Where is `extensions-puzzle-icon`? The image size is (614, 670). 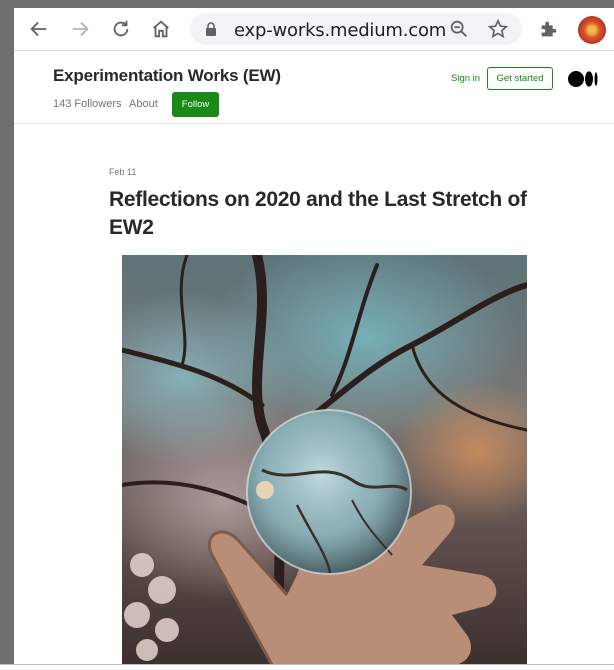 extensions-puzzle-icon is located at coordinates (549, 29).